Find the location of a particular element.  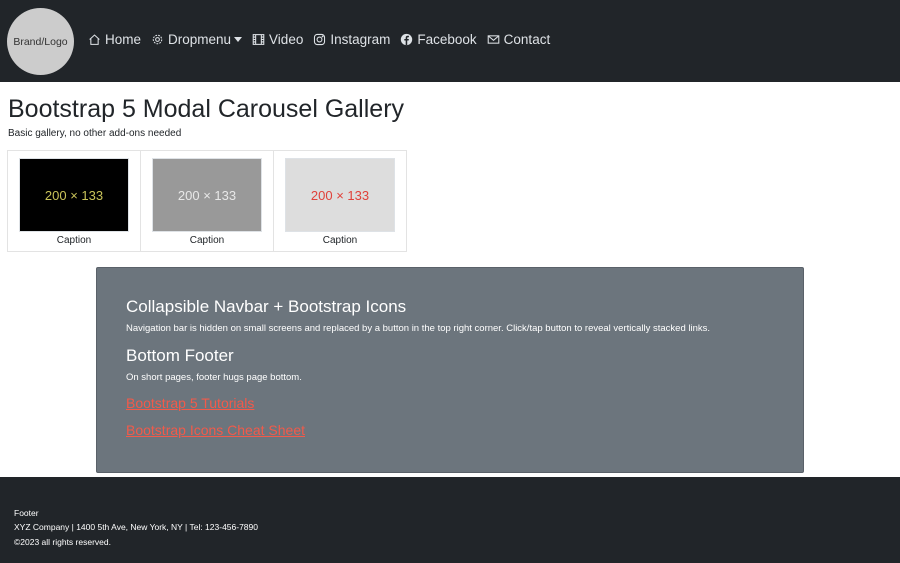

nav-item-contact: Contact is located at coordinates (519, 39).